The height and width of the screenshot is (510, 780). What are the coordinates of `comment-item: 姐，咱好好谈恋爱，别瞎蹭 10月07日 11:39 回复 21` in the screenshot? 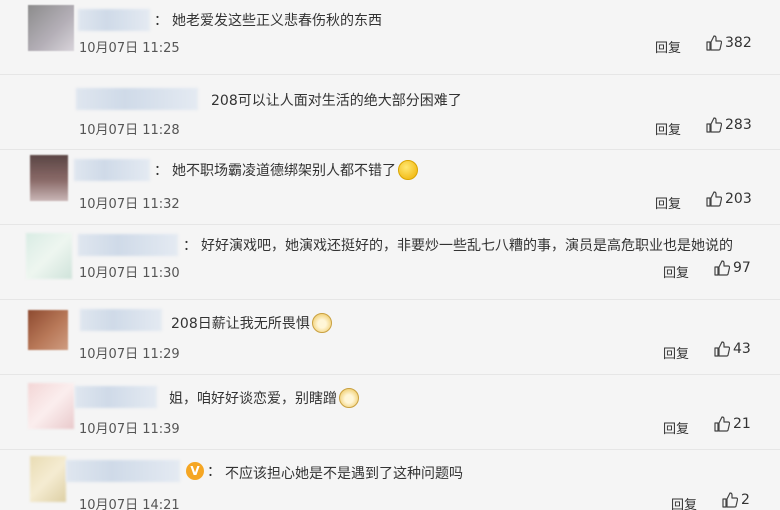 It's located at (390, 412).